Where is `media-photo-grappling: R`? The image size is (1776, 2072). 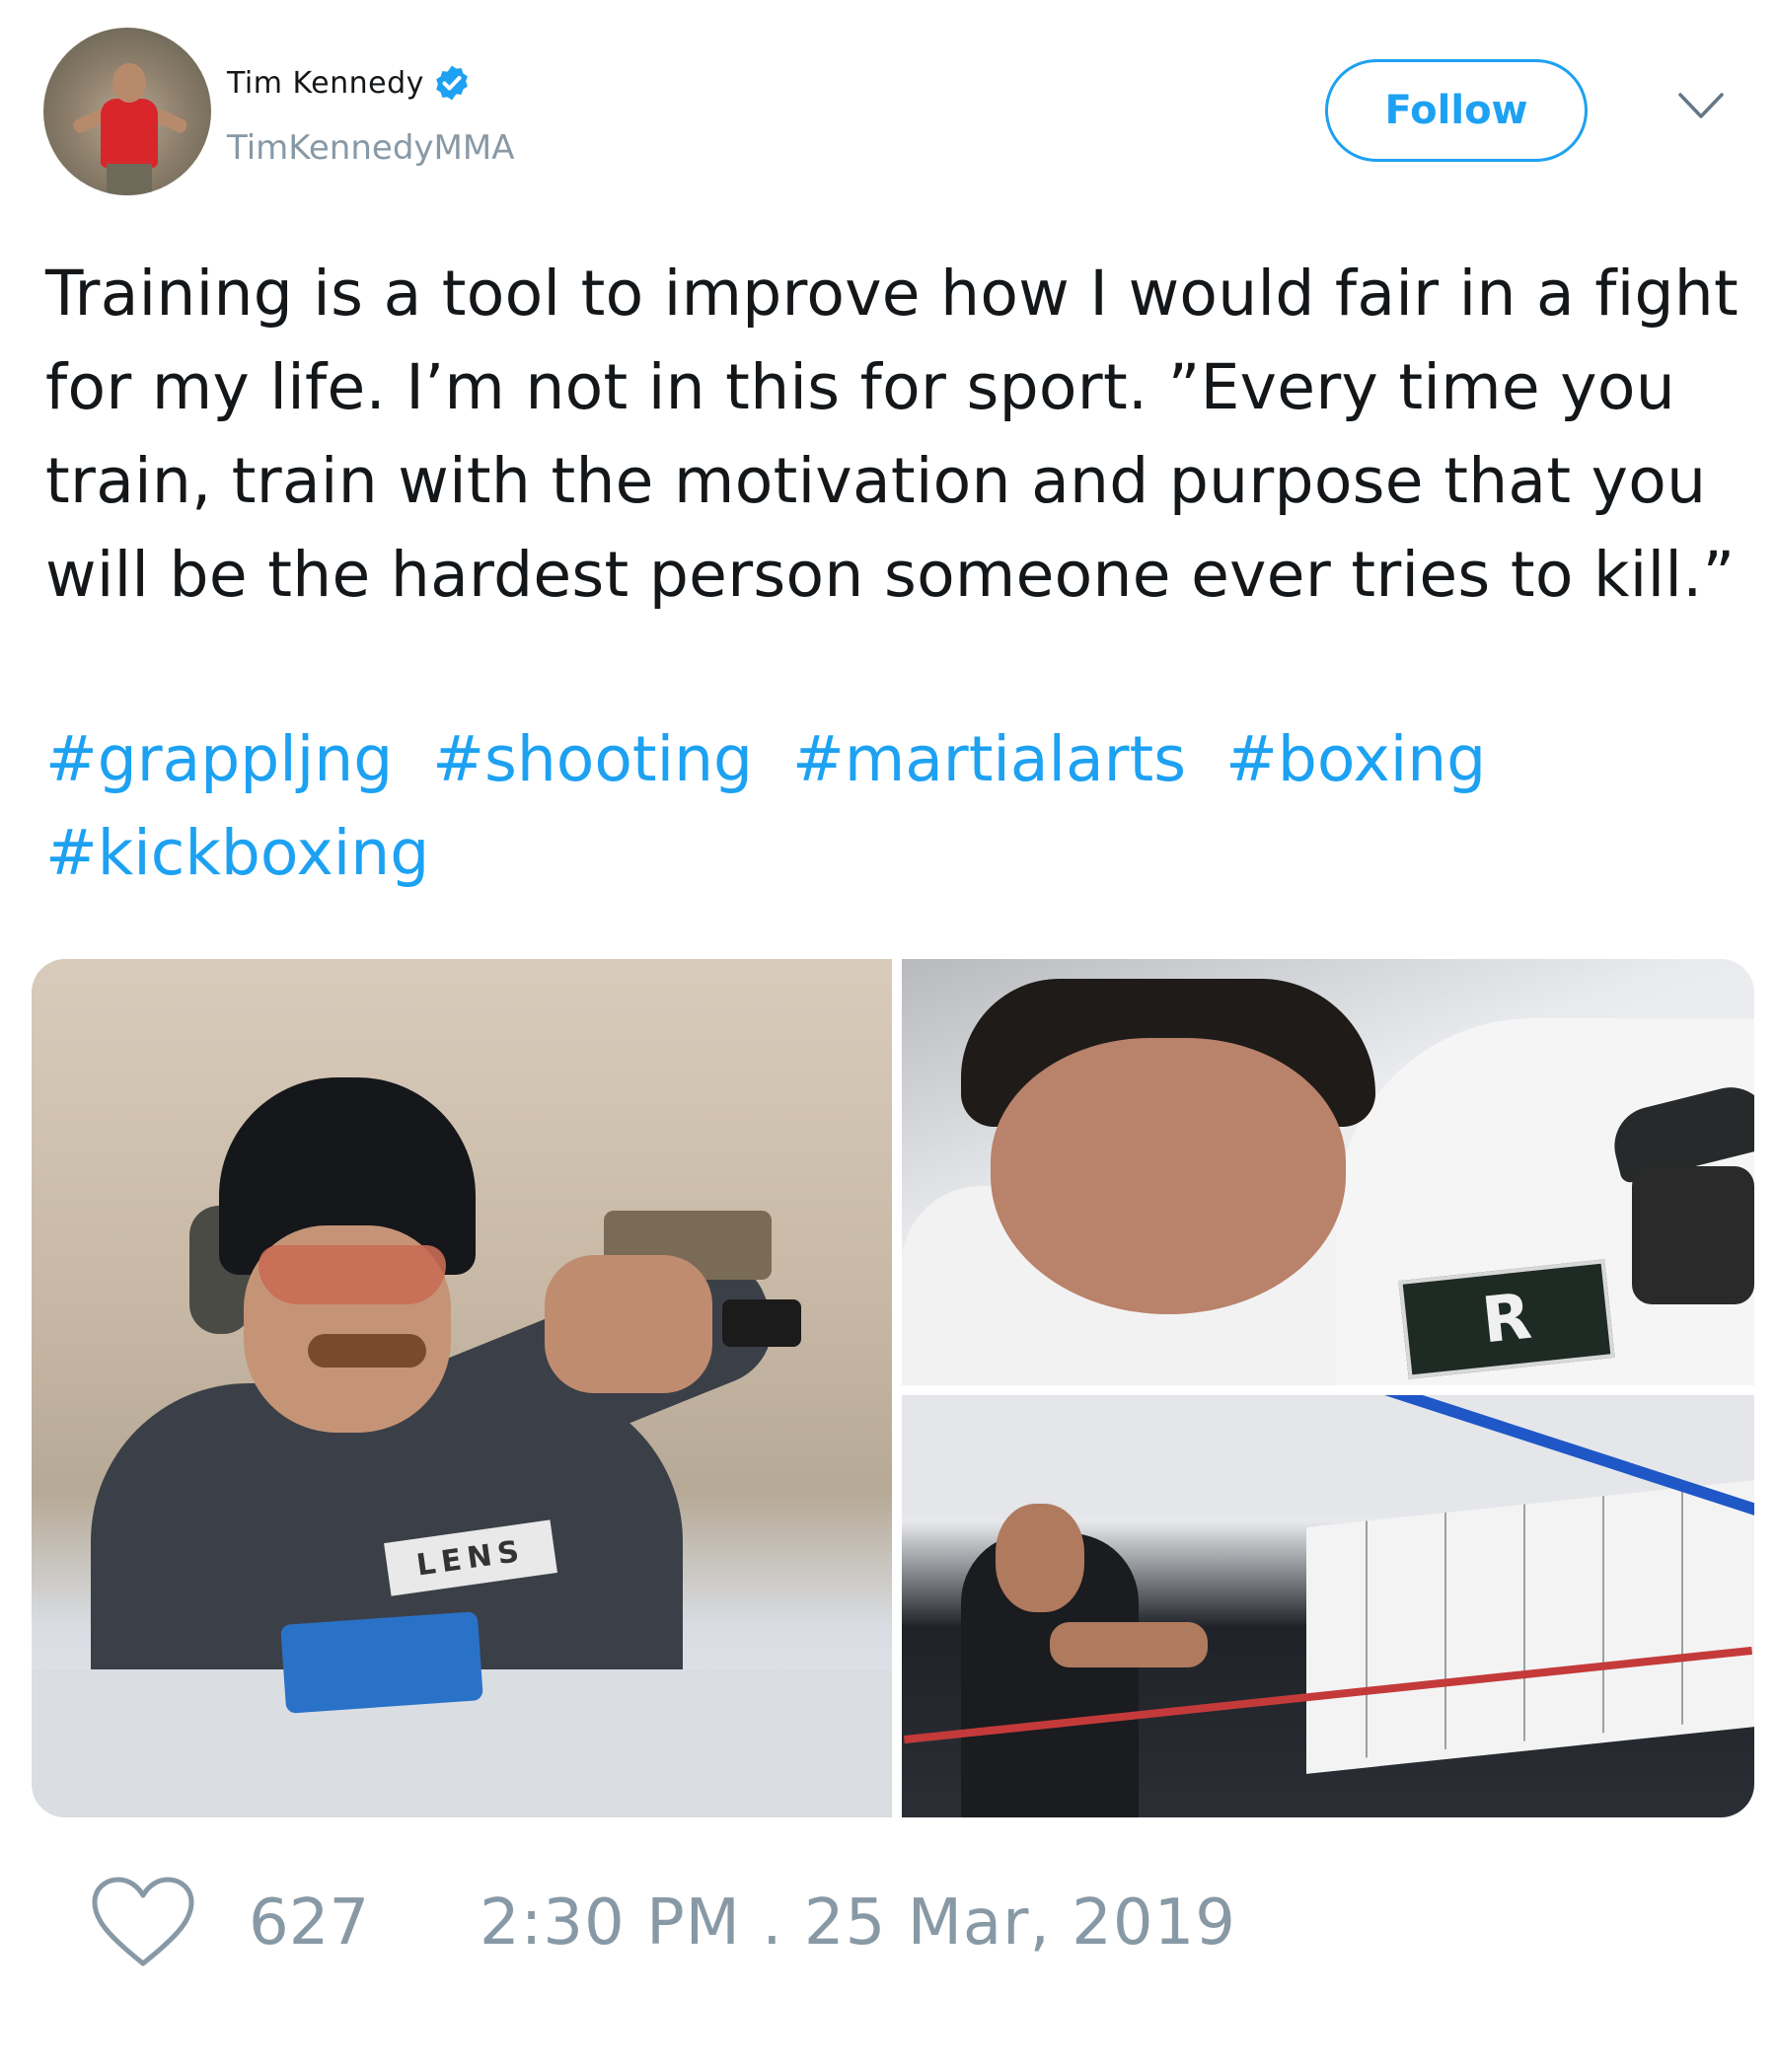 media-photo-grappling: R is located at coordinates (1328, 1172).